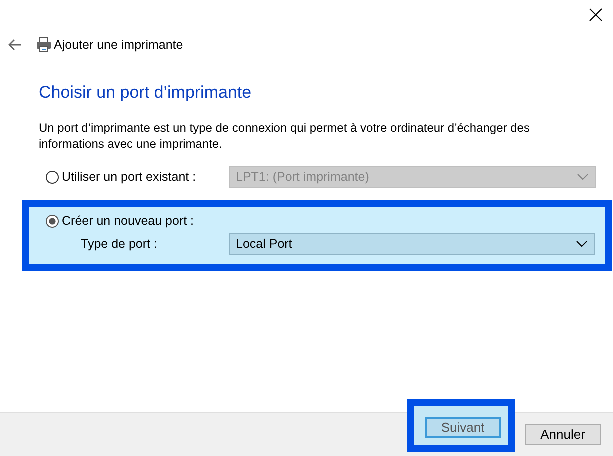  What do you see at coordinates (463, 427) in the screenshot?
I see `next-button: Suivant` at bounding box center [463, 427].